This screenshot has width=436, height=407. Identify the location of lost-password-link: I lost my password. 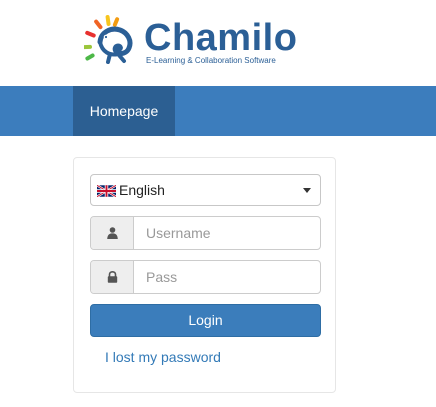
(163, 357).